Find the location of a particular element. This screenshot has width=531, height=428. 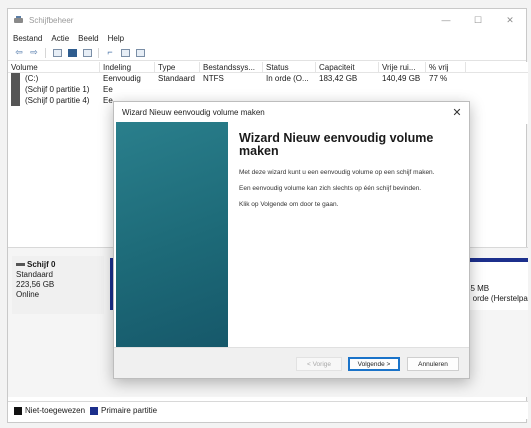

percent-free-cell: 77 % is located at coordinates (438, 78).